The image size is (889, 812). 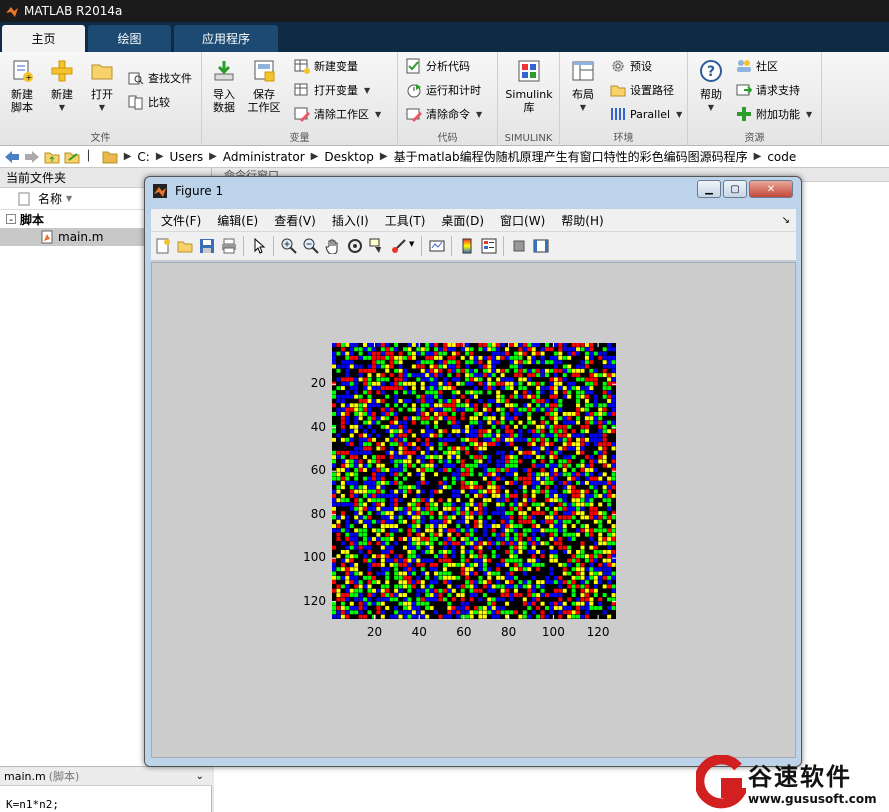 What do you see at coordinates (642, 90) in the screenshot?
I see `set-path-button: 设置路径` at bounding box center [642, 90].